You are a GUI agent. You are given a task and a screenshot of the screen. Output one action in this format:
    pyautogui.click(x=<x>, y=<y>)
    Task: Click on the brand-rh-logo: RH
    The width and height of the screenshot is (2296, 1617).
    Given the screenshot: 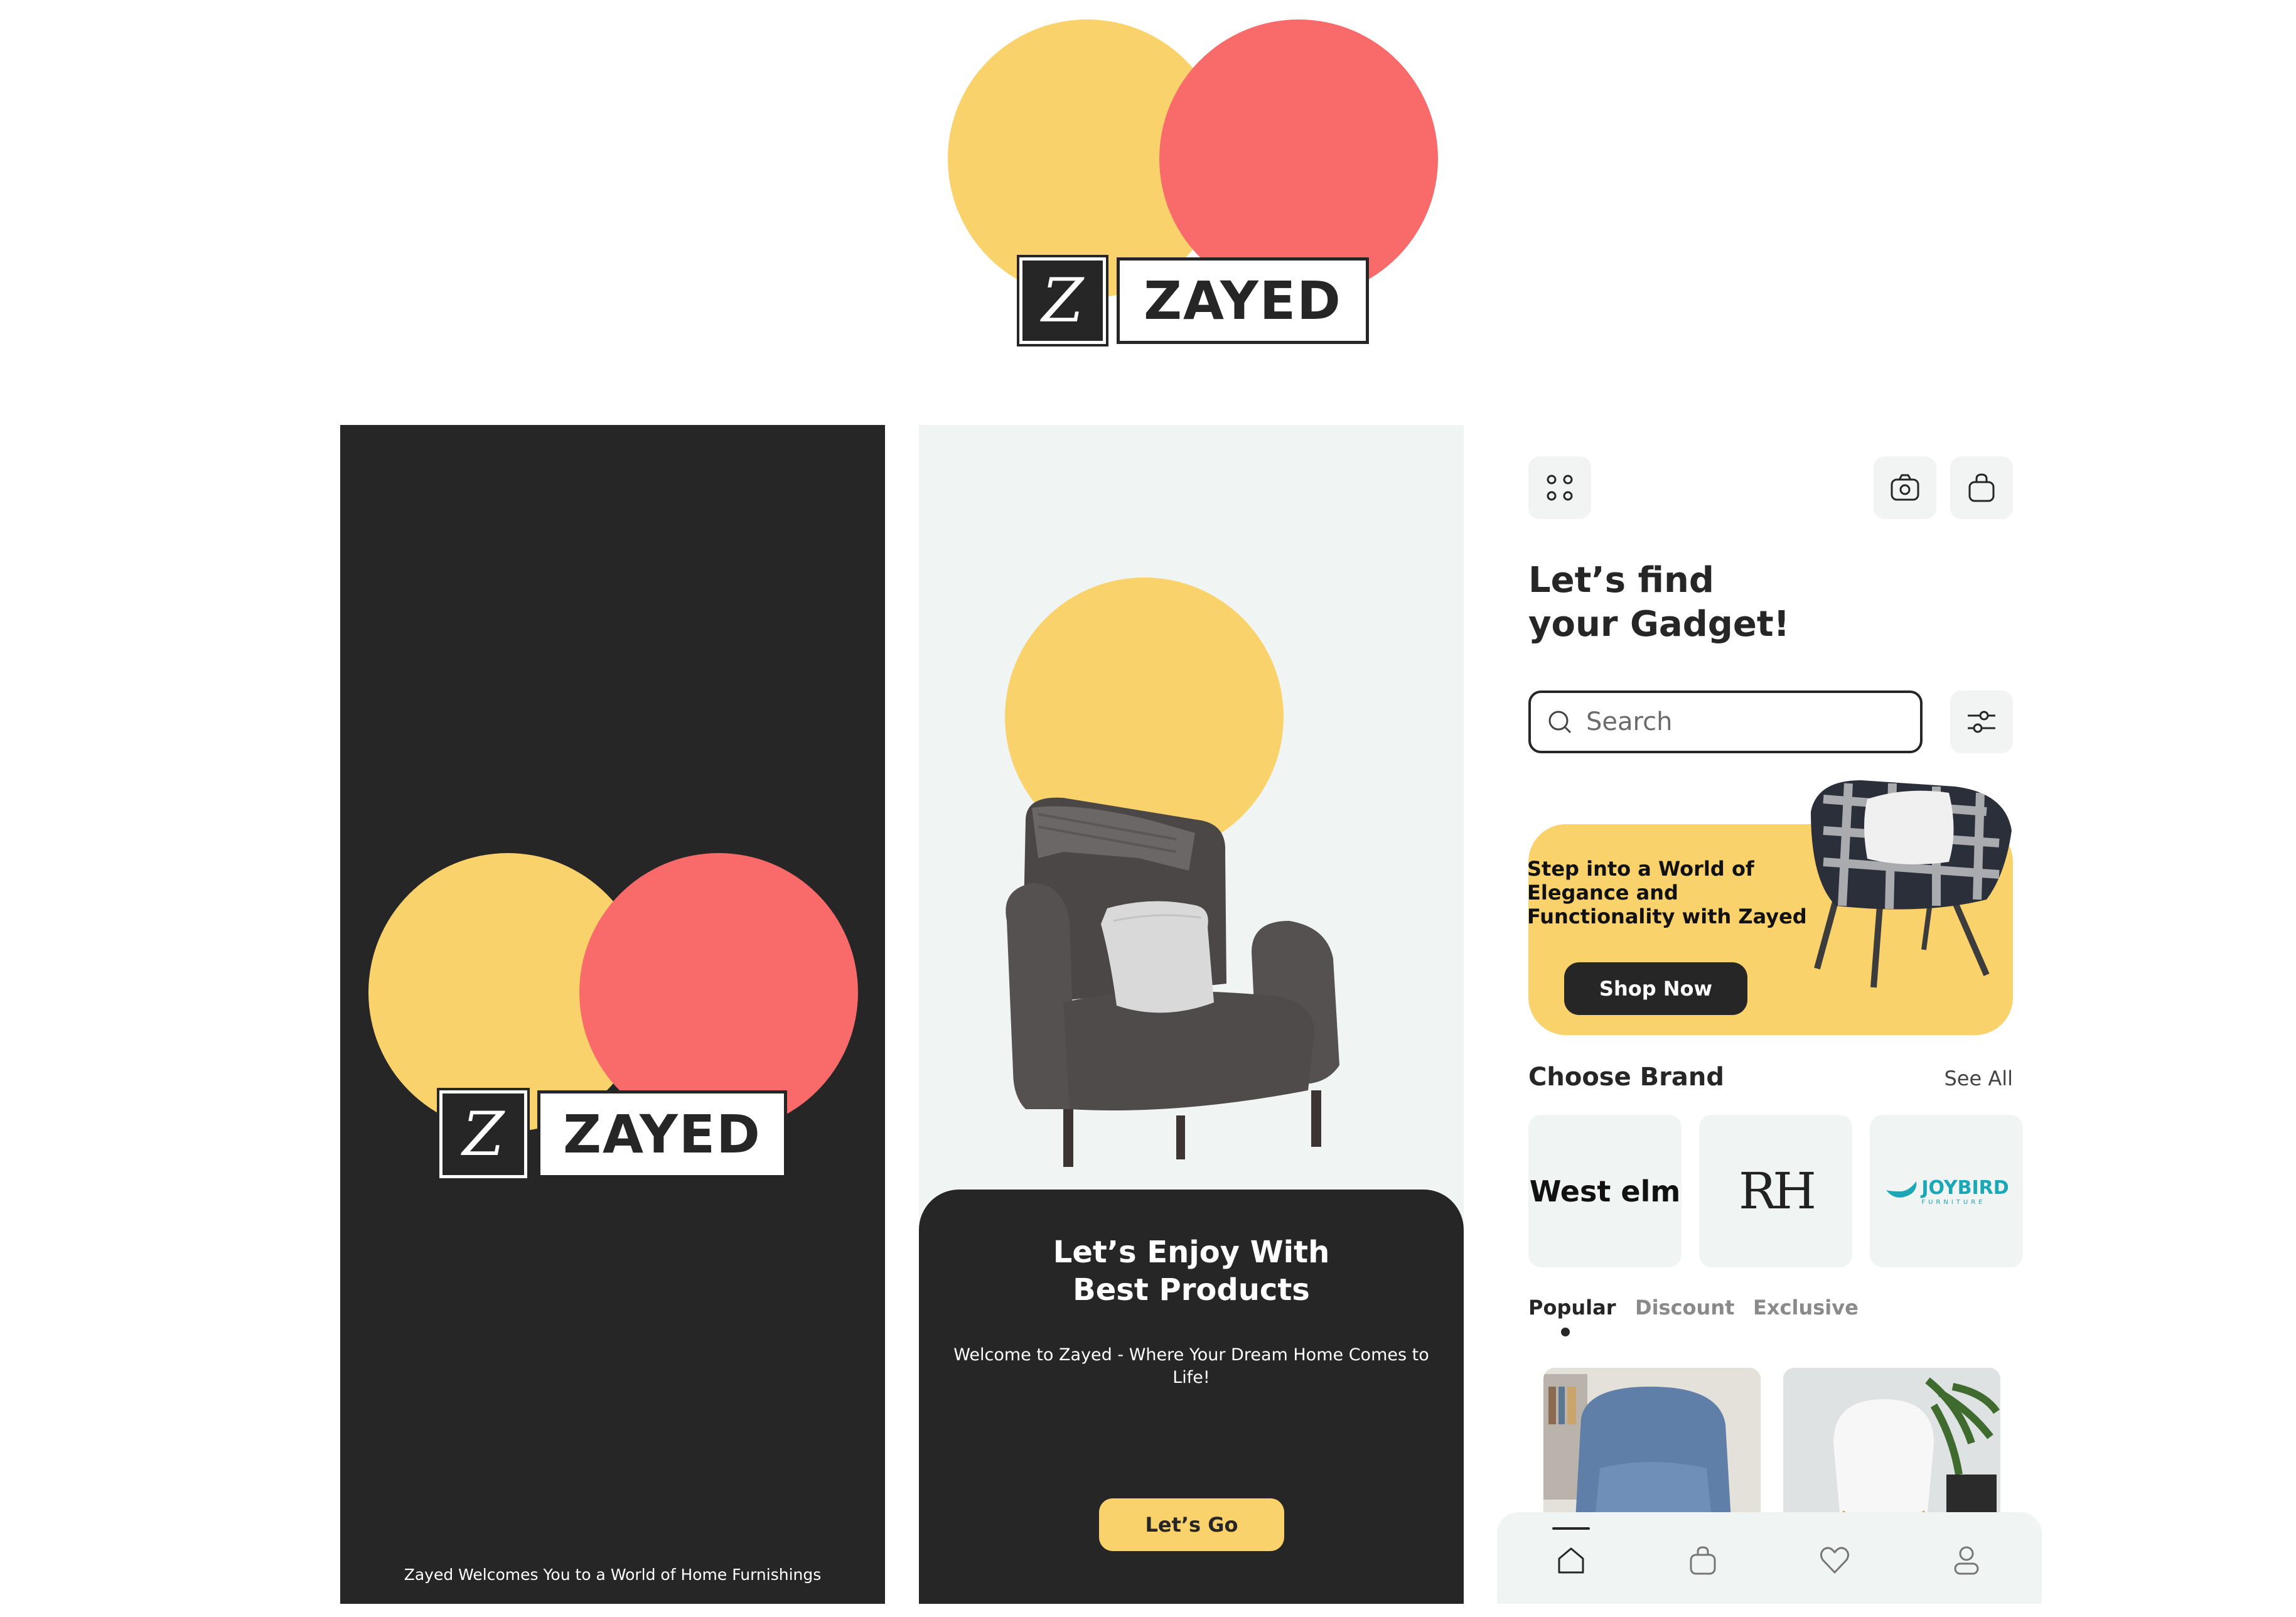 What is the action you would take?
    pyautogui.click(x=1777, y=1191)
    